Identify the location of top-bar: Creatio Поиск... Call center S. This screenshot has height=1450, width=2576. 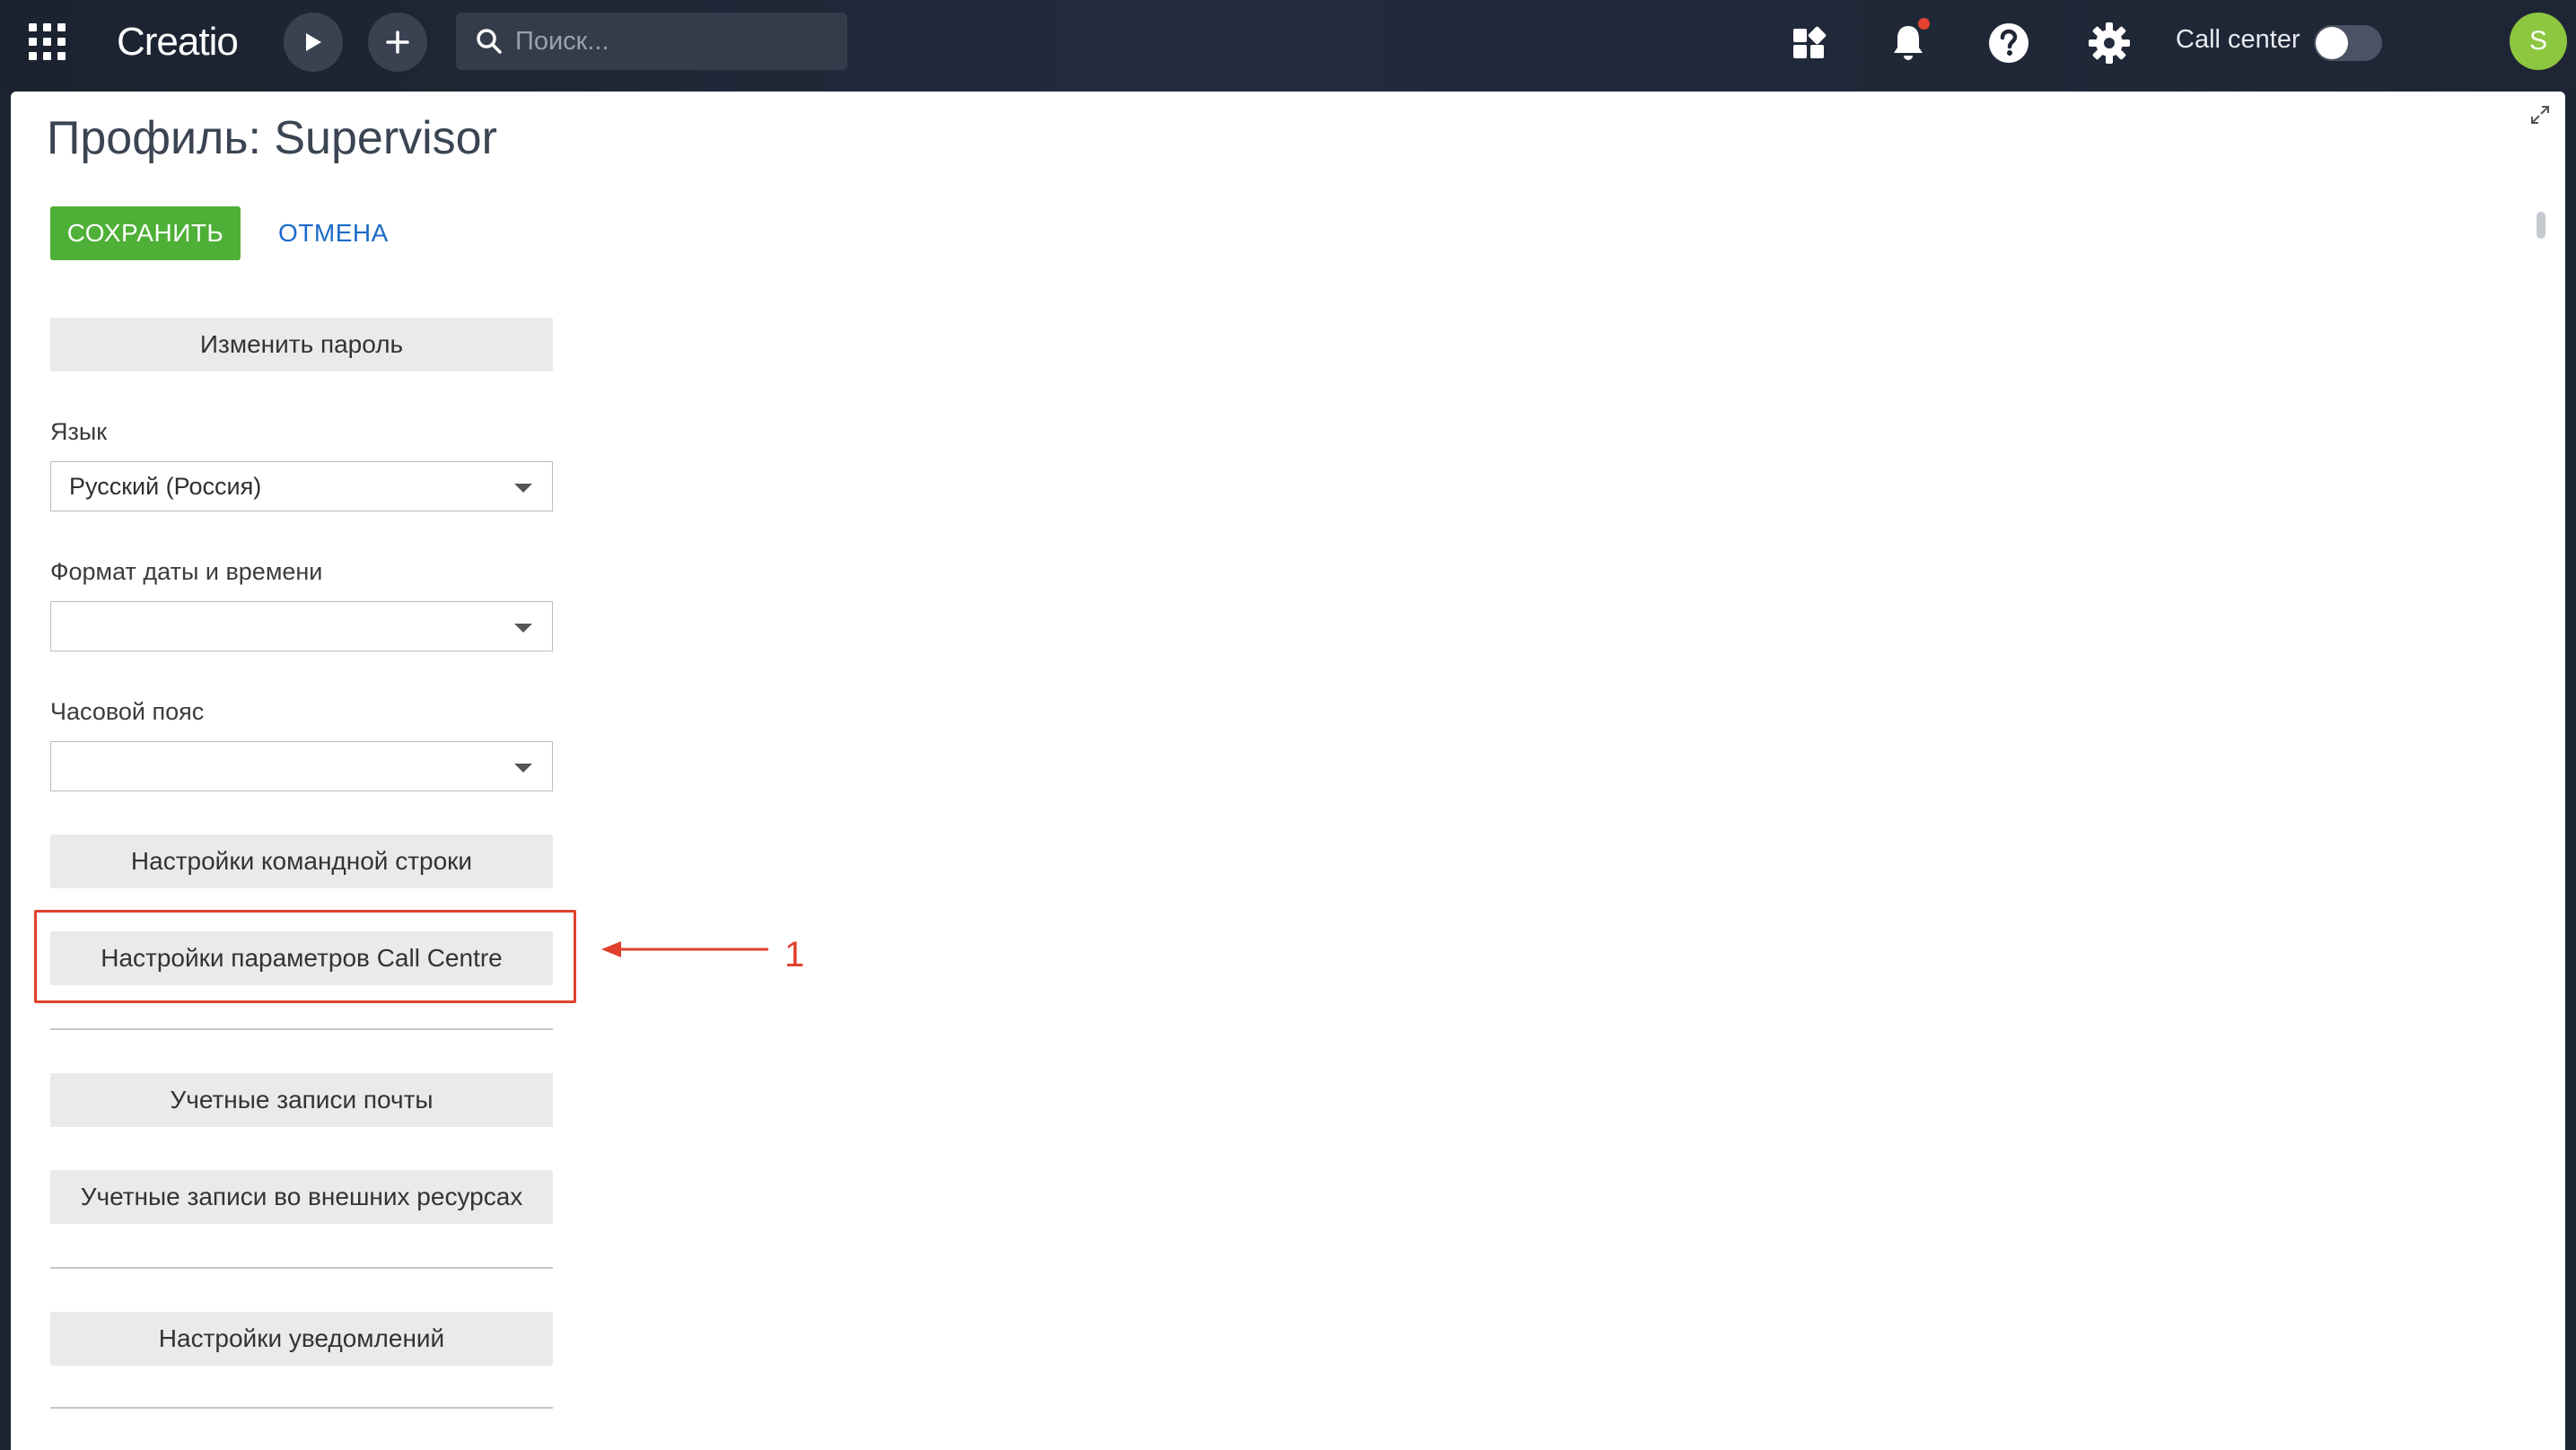
(1288, 46).